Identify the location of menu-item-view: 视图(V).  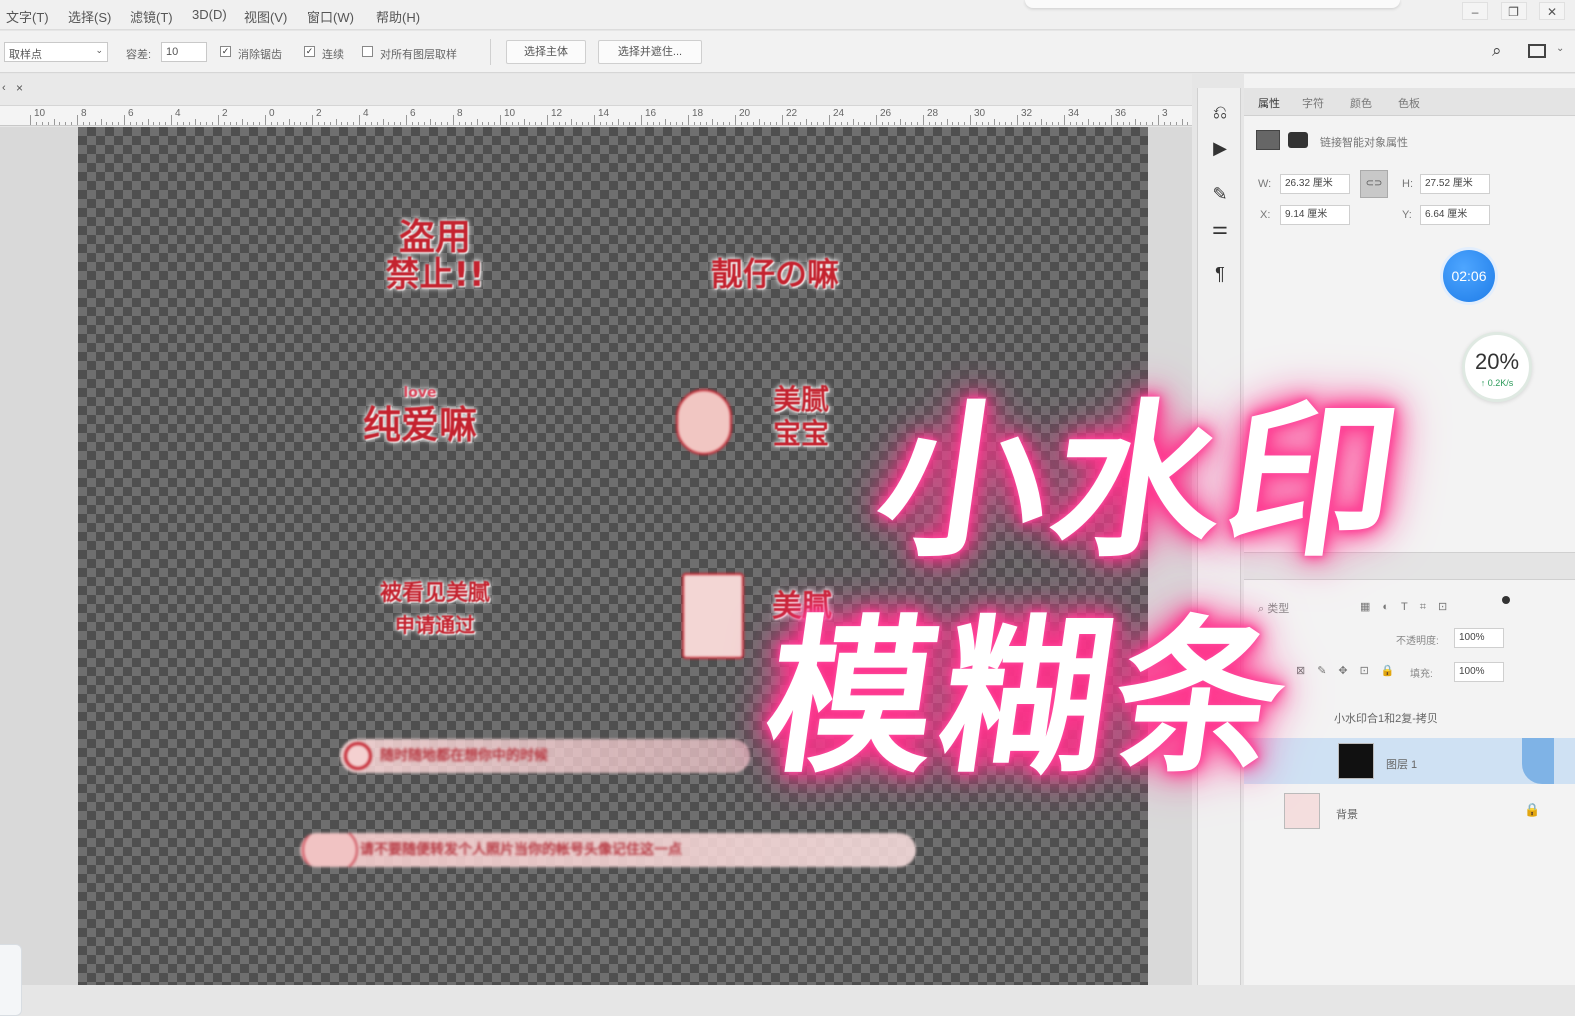
(265, 16).